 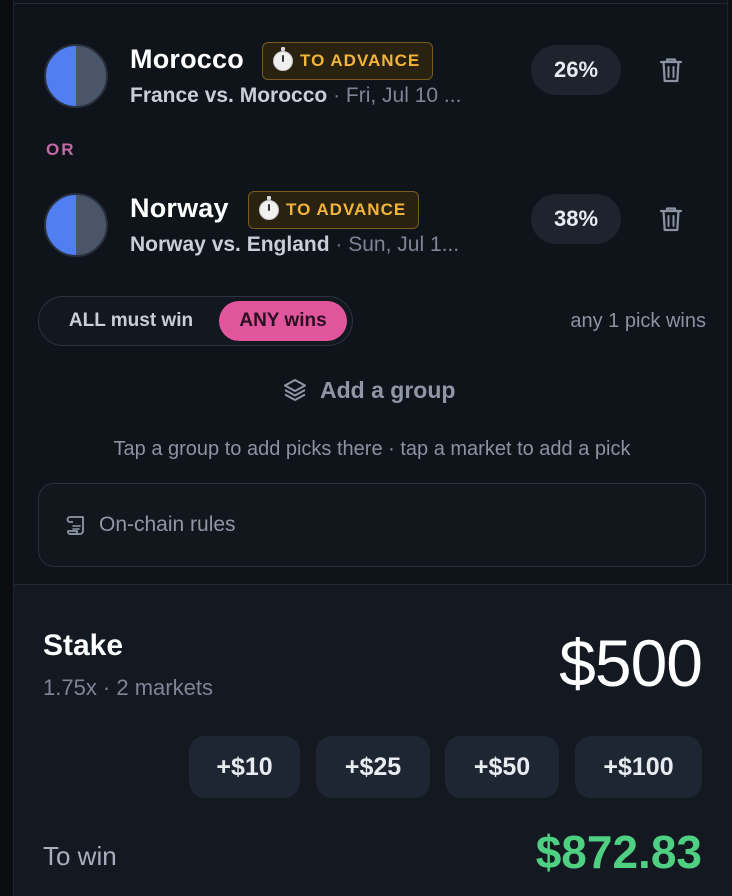 I want to click on group-mode-toggle: ALL must win ANY wins, so click(x=195, y=321).